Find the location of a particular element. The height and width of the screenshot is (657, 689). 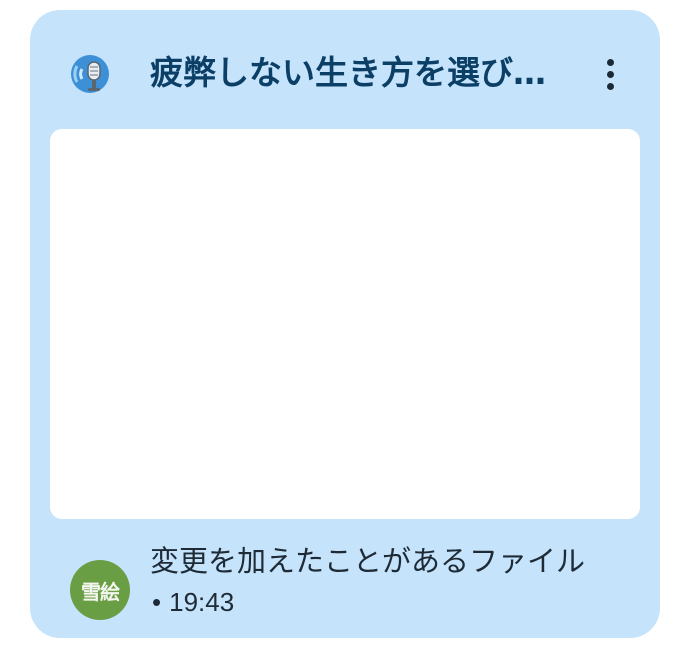

more-options-button is located at coordinates (610, 74).